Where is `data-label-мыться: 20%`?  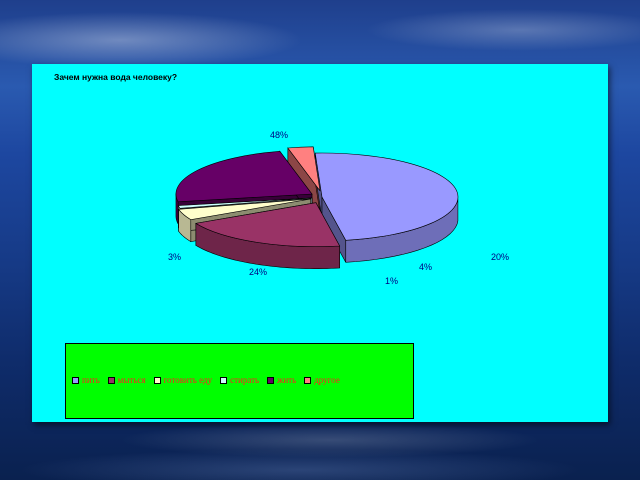
data-label-мыться: 20% is located at coordinates (500, 257).